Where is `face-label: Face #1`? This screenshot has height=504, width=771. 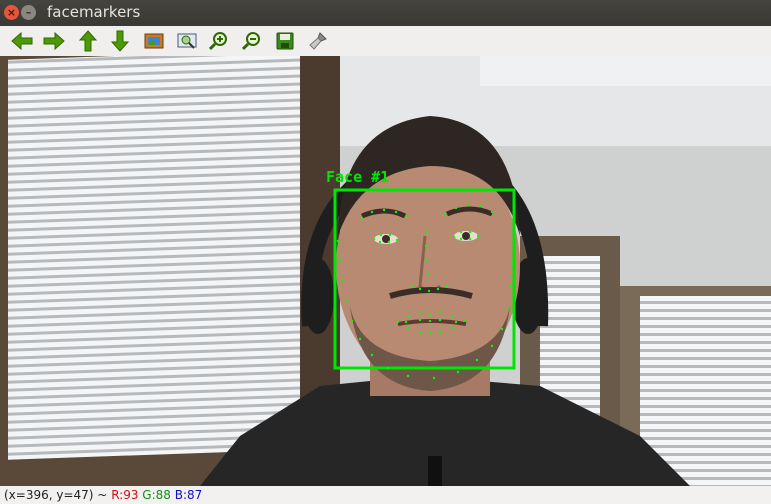
face-label: Face #1 is located at coordinates (357, 177).